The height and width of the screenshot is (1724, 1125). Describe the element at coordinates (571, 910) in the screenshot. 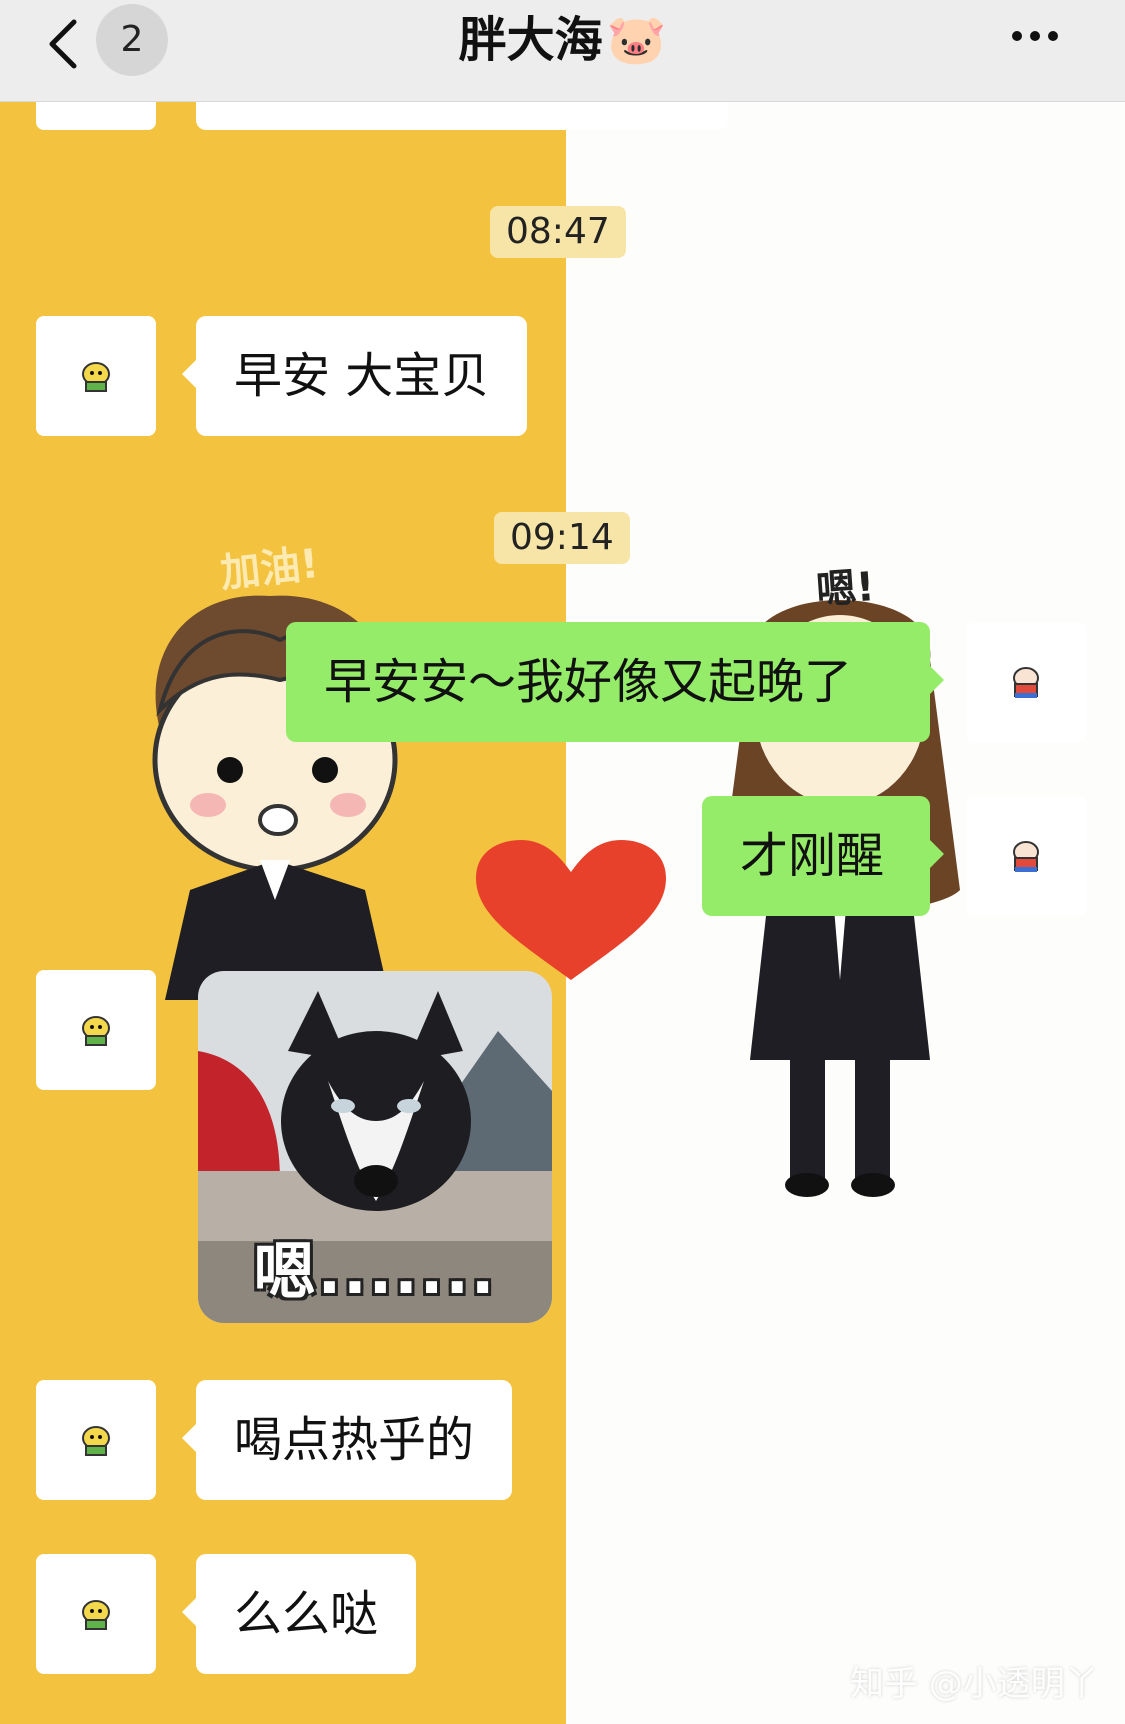

I see `heart-icon` at that location.